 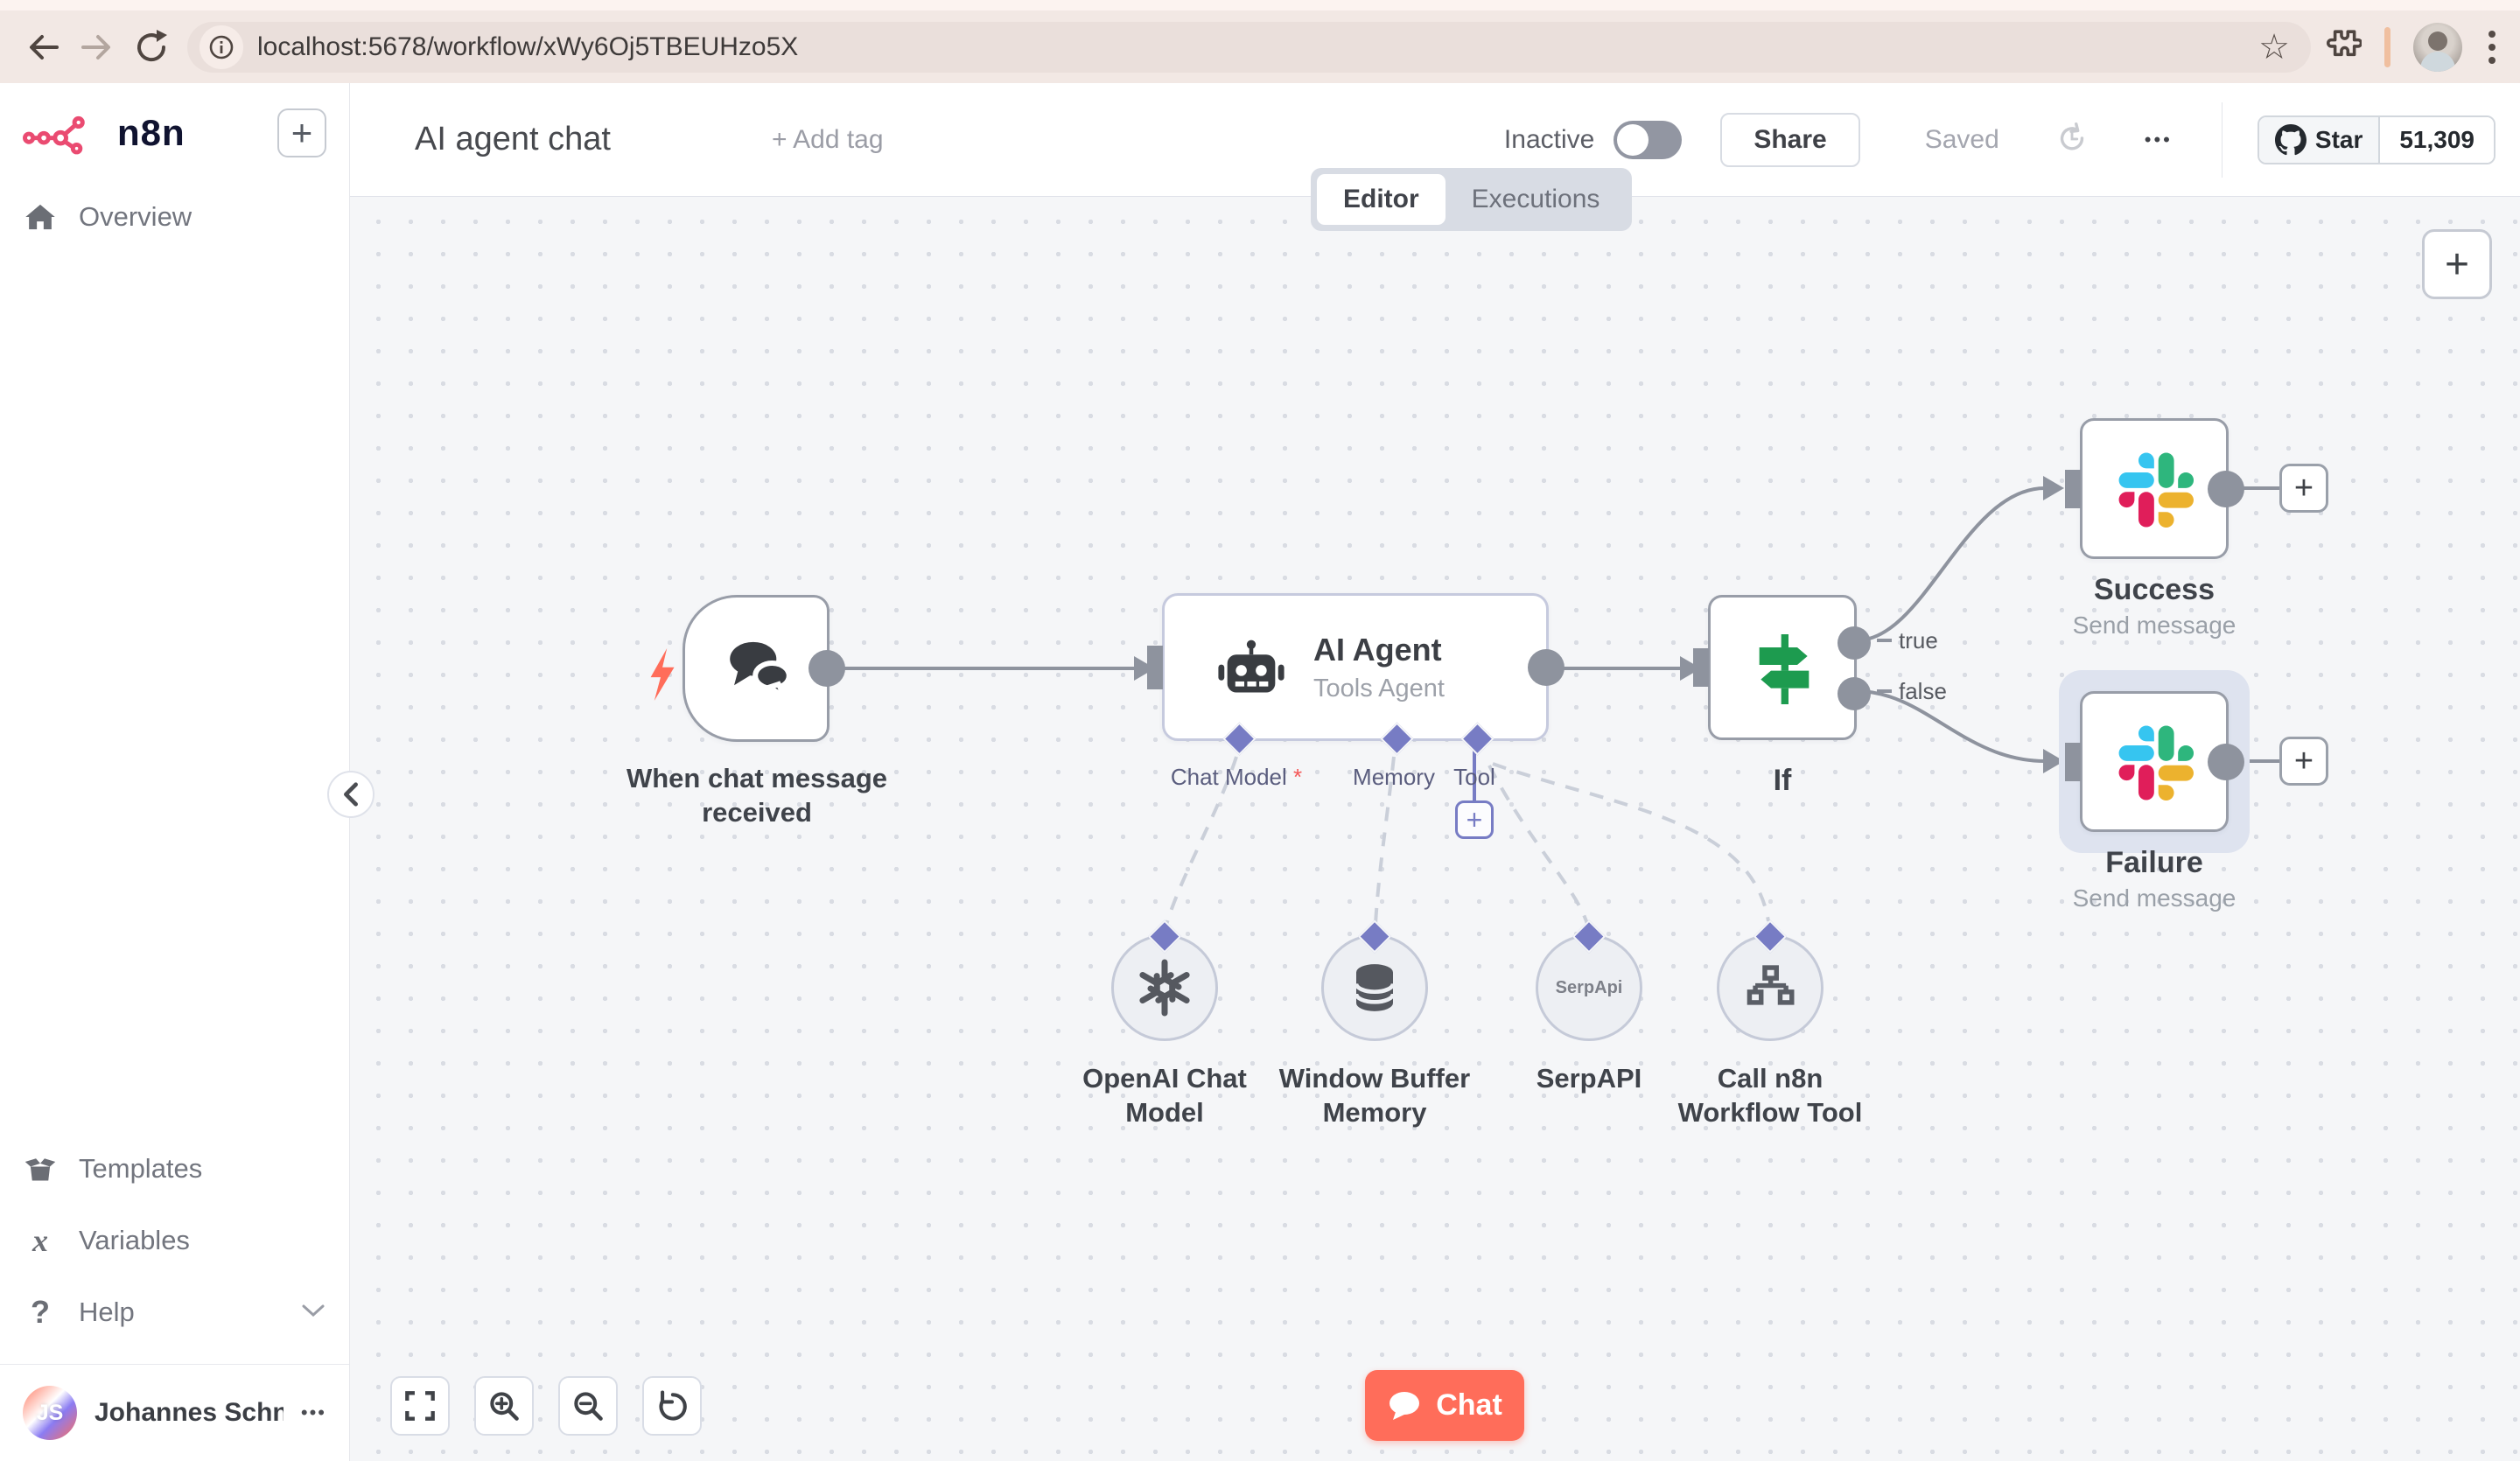 I want to click on node-ai-agent: AI Agent Tools Agent, so click(x=1355, y=674).